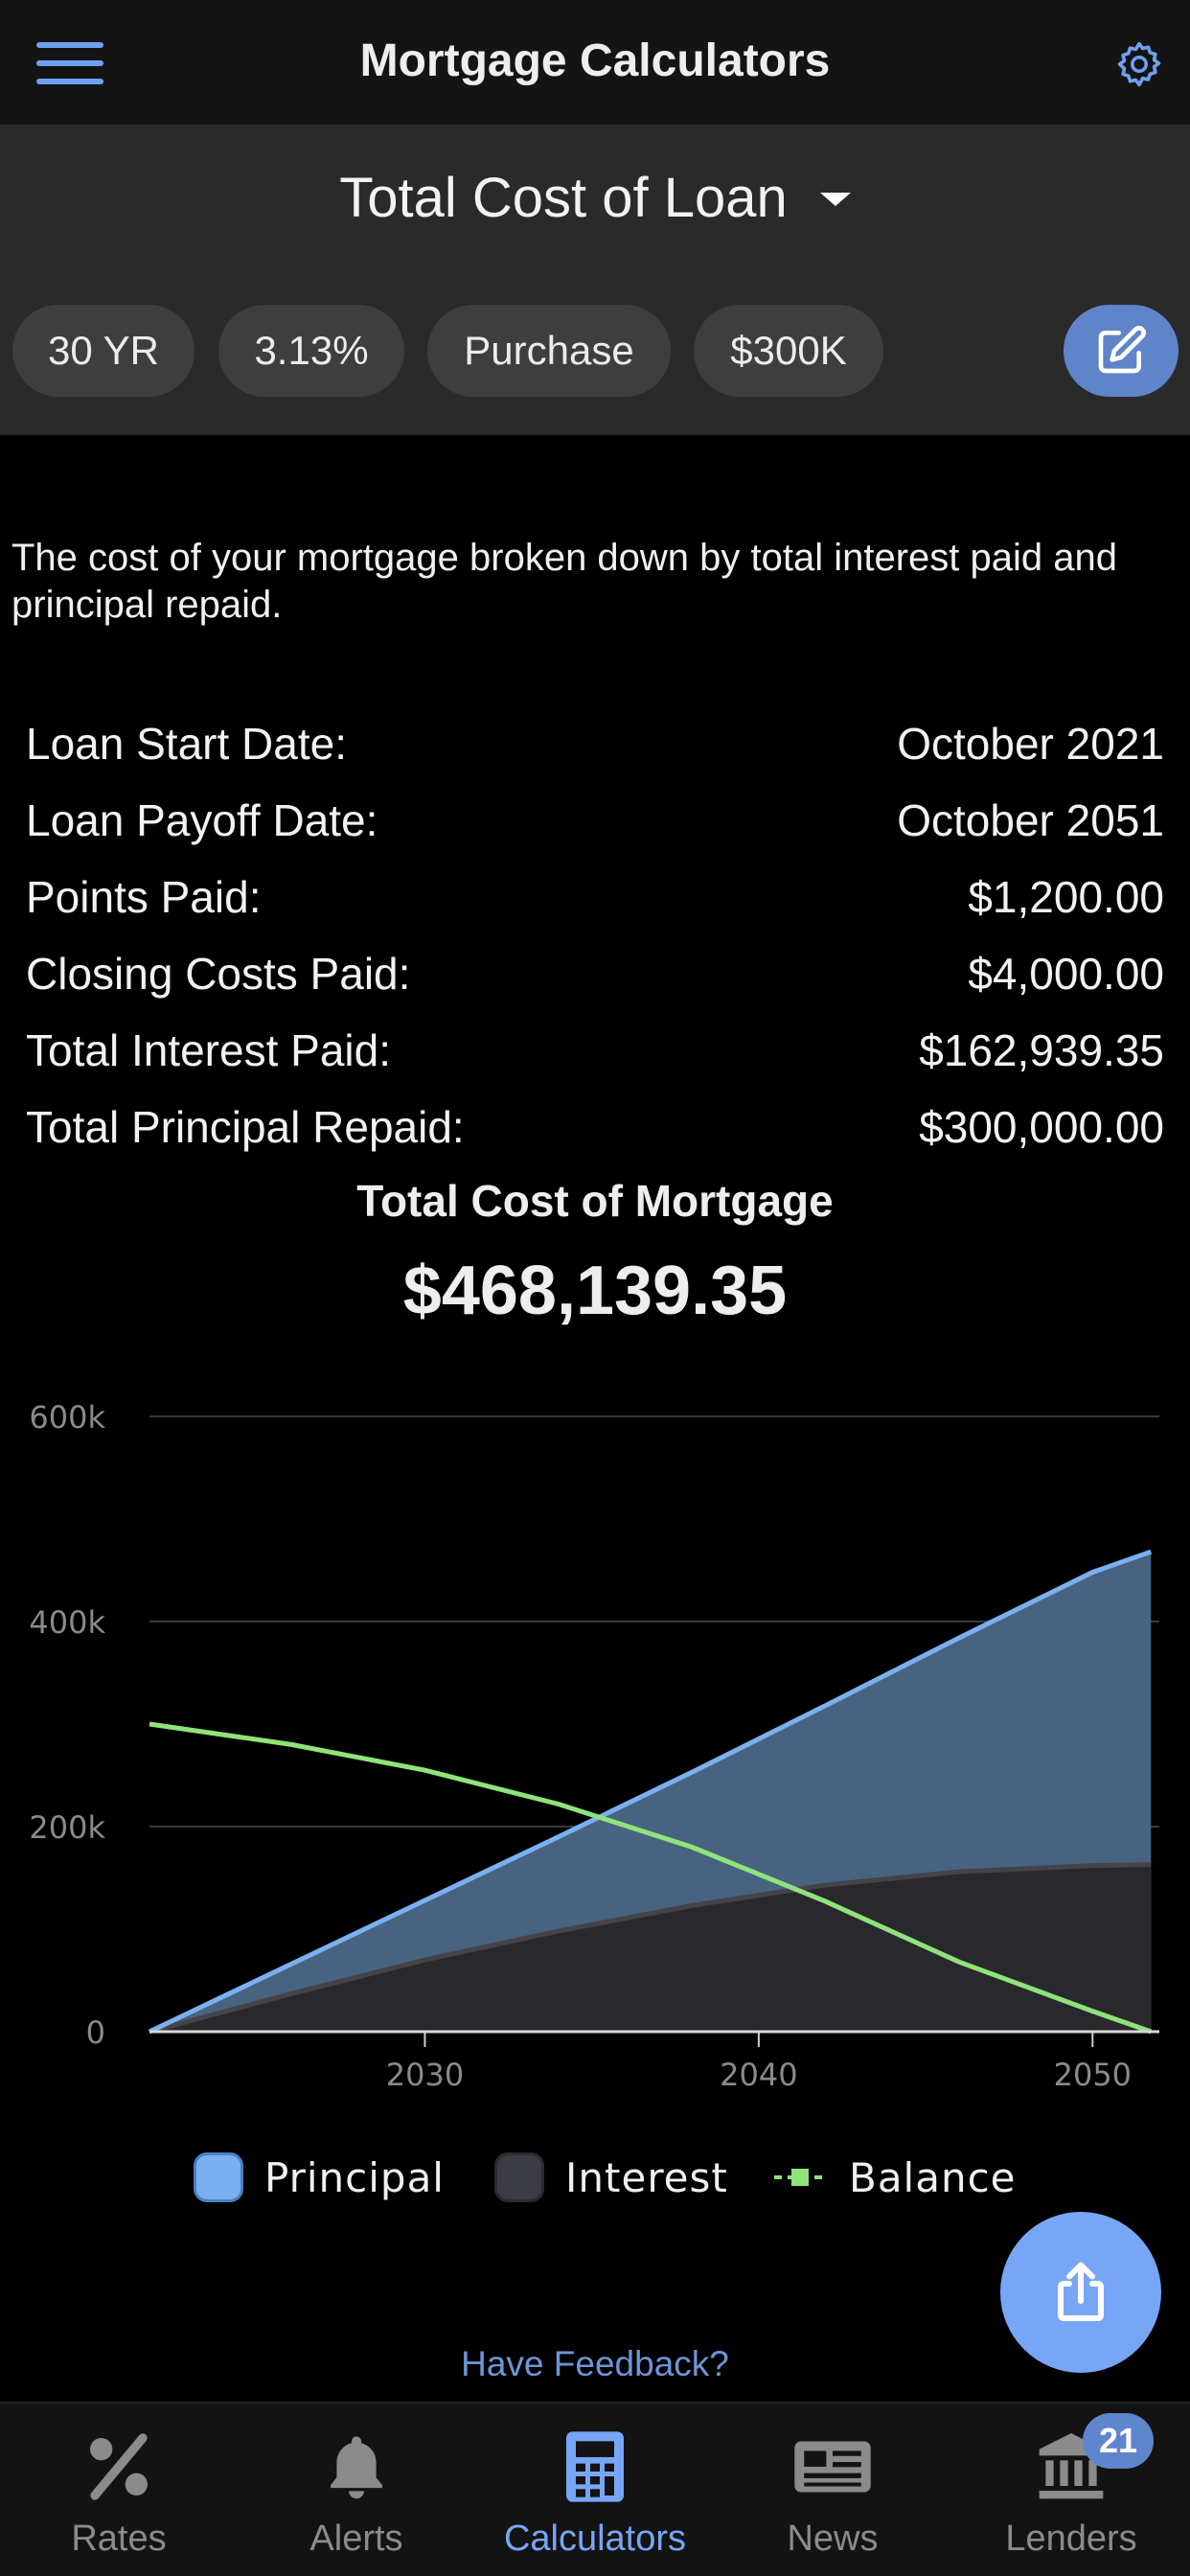 The image size is (1190, 2576). Describe the element at coordinates (647, 2177) in the screenshot. I see `legend-label: Interest` at that location.